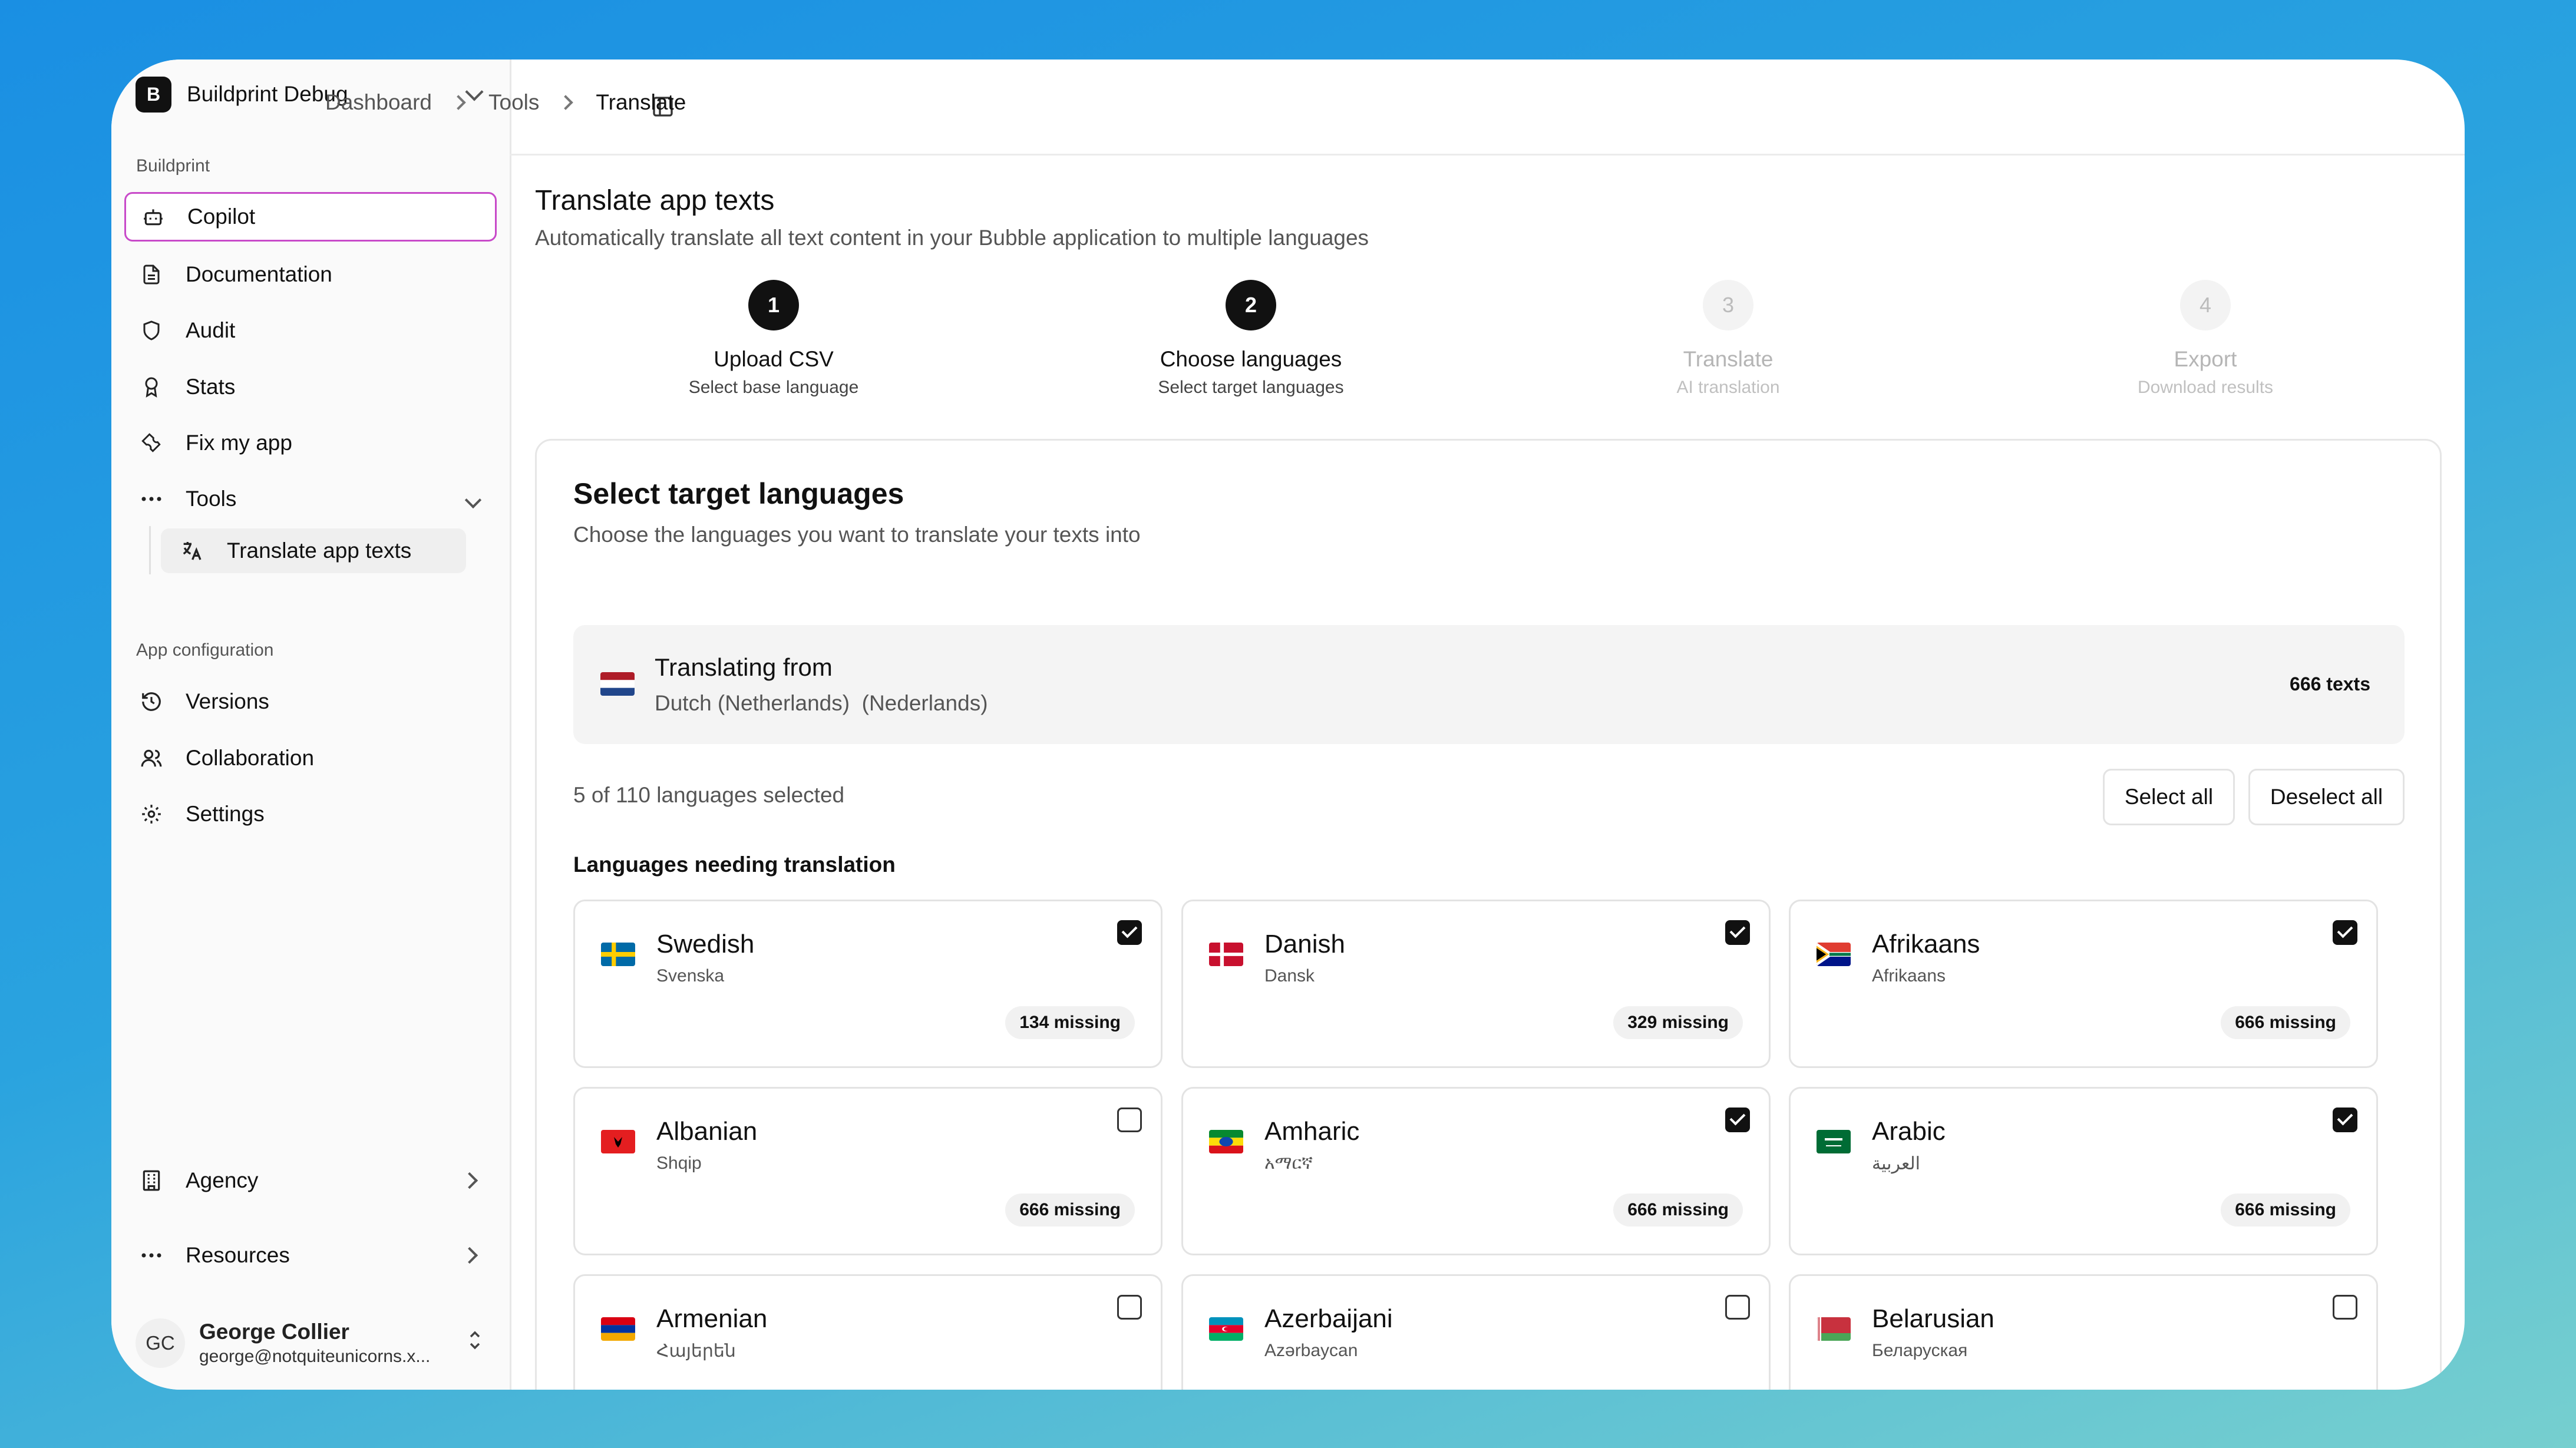 The height and width of the screenshot is (1448, 2576). I want to click on language-native-name: Հայերեն, so click(696, 1351).